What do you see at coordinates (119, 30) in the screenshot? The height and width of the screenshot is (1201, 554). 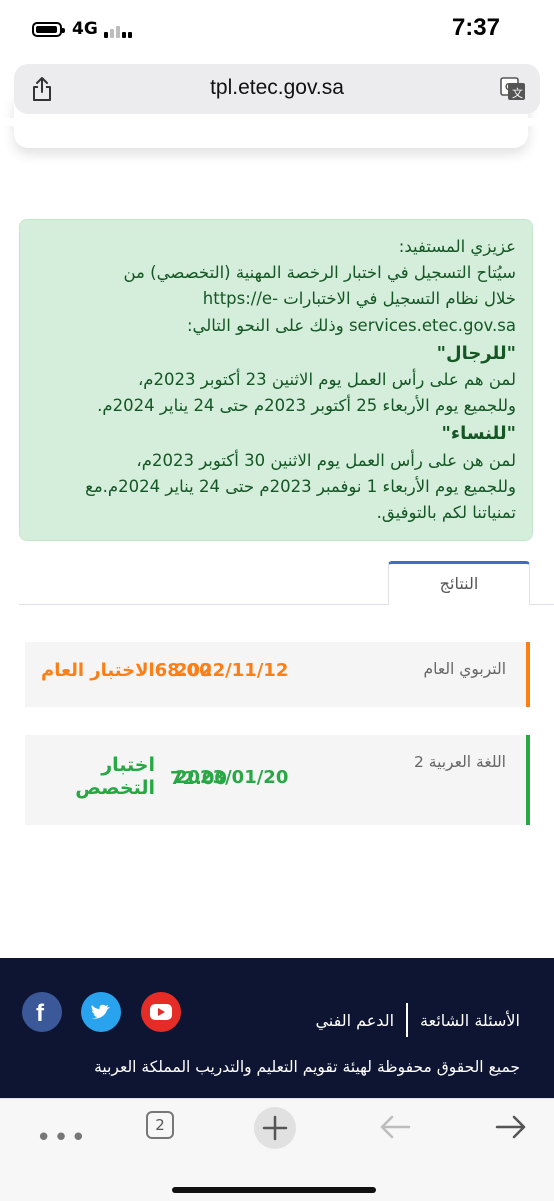 I see `signal-icon` at bounding box center [119, 30].